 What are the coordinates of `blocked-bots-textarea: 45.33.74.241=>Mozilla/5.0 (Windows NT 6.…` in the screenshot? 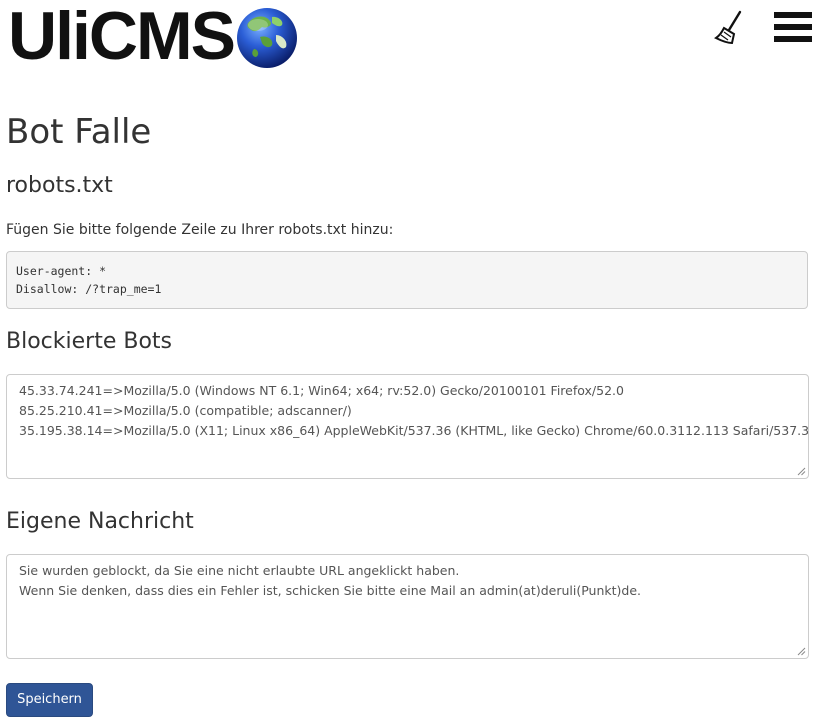 It's located at (407, 426).